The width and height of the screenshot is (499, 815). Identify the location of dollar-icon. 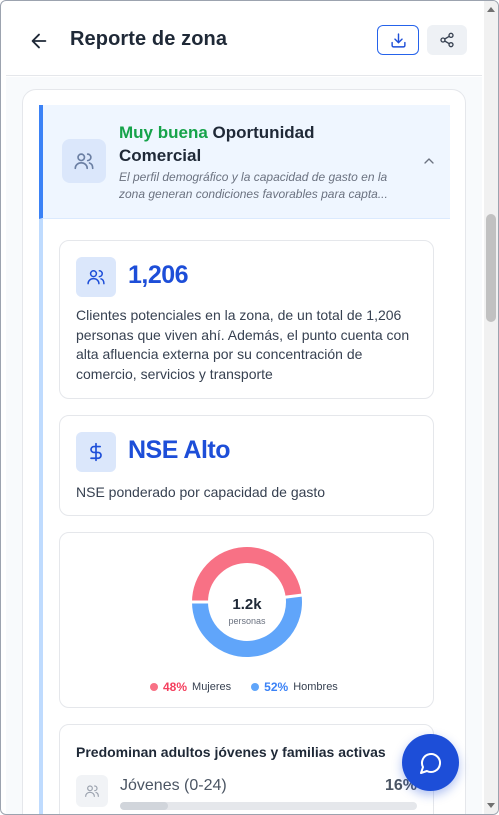
(96, 452).